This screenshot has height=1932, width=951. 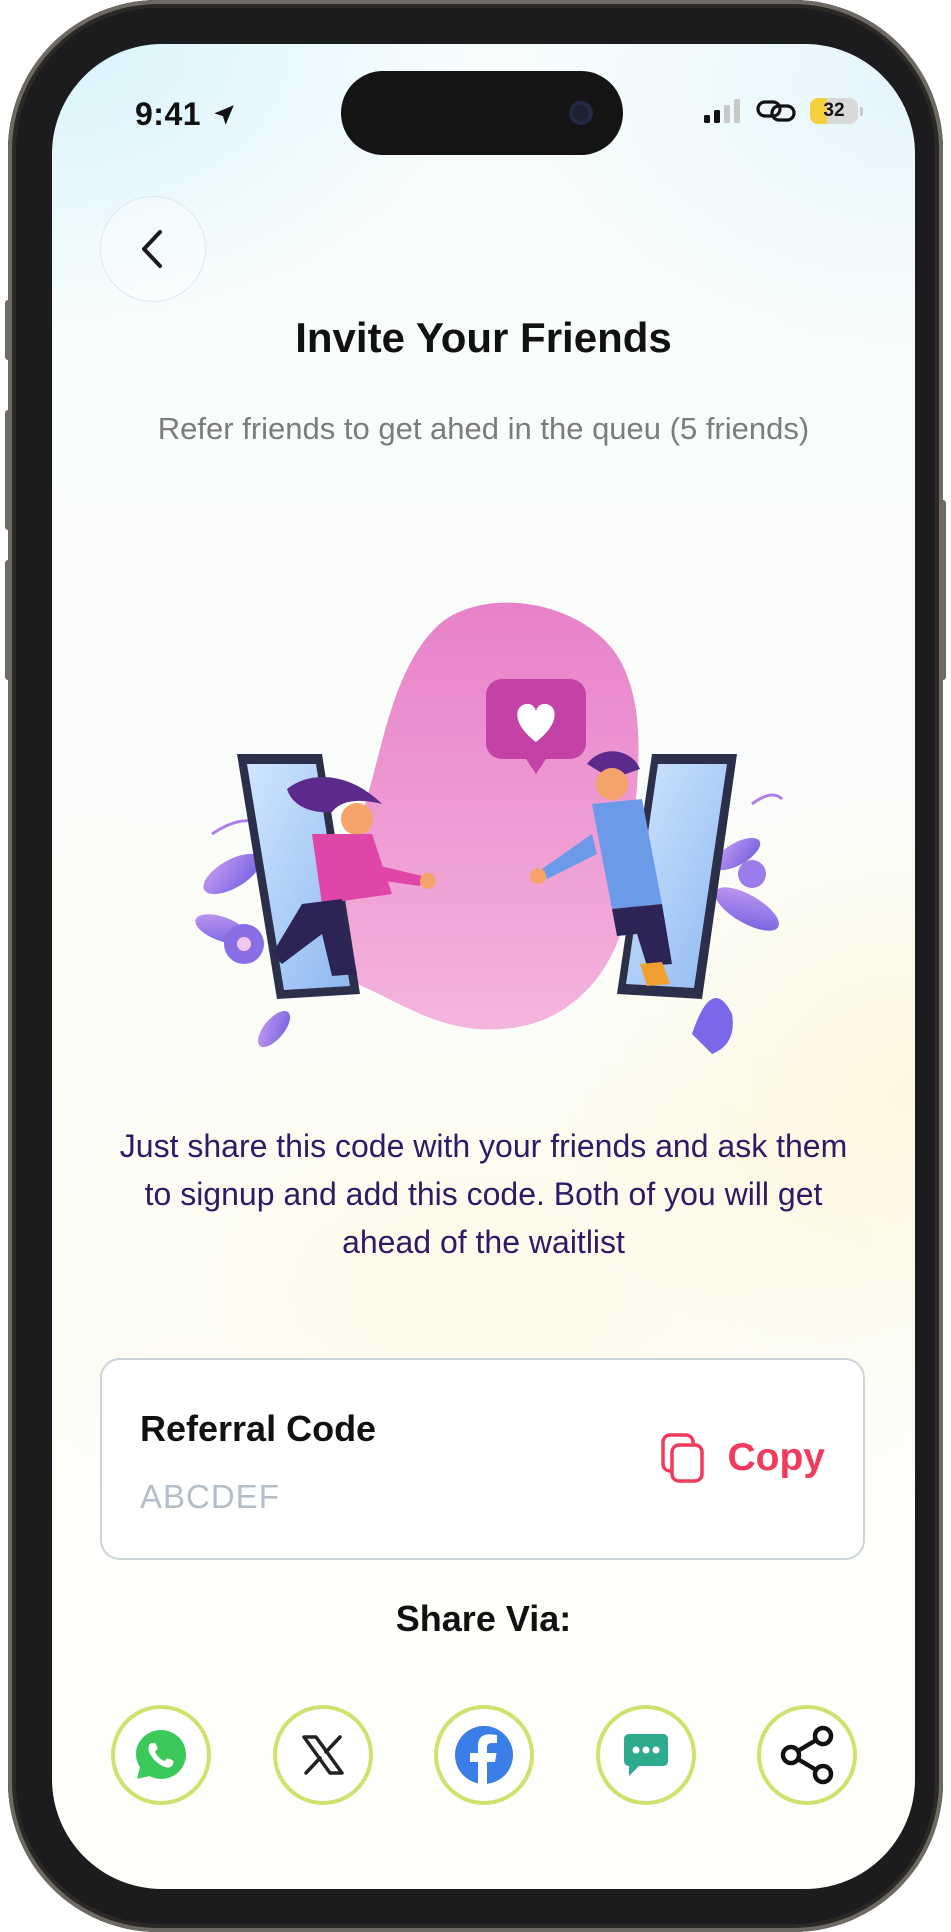 What do you see at coordinates (483, 337) in the screenshot?
I see `page-title: Invite Your Friends` at bounding box center [483, 337].